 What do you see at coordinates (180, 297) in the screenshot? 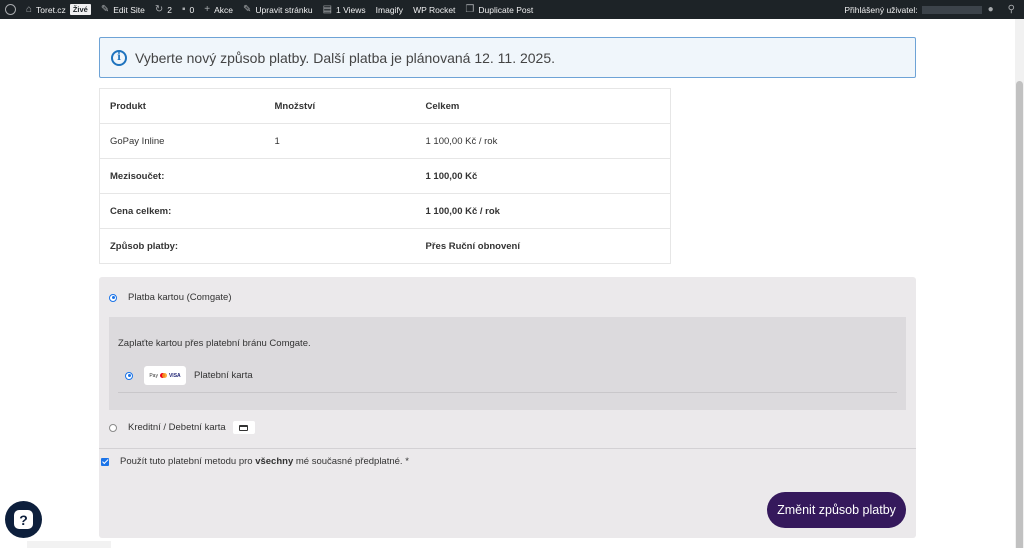
I see `comgate-label: Platba kartou (Comgate)` at bounding box center [180, 297].